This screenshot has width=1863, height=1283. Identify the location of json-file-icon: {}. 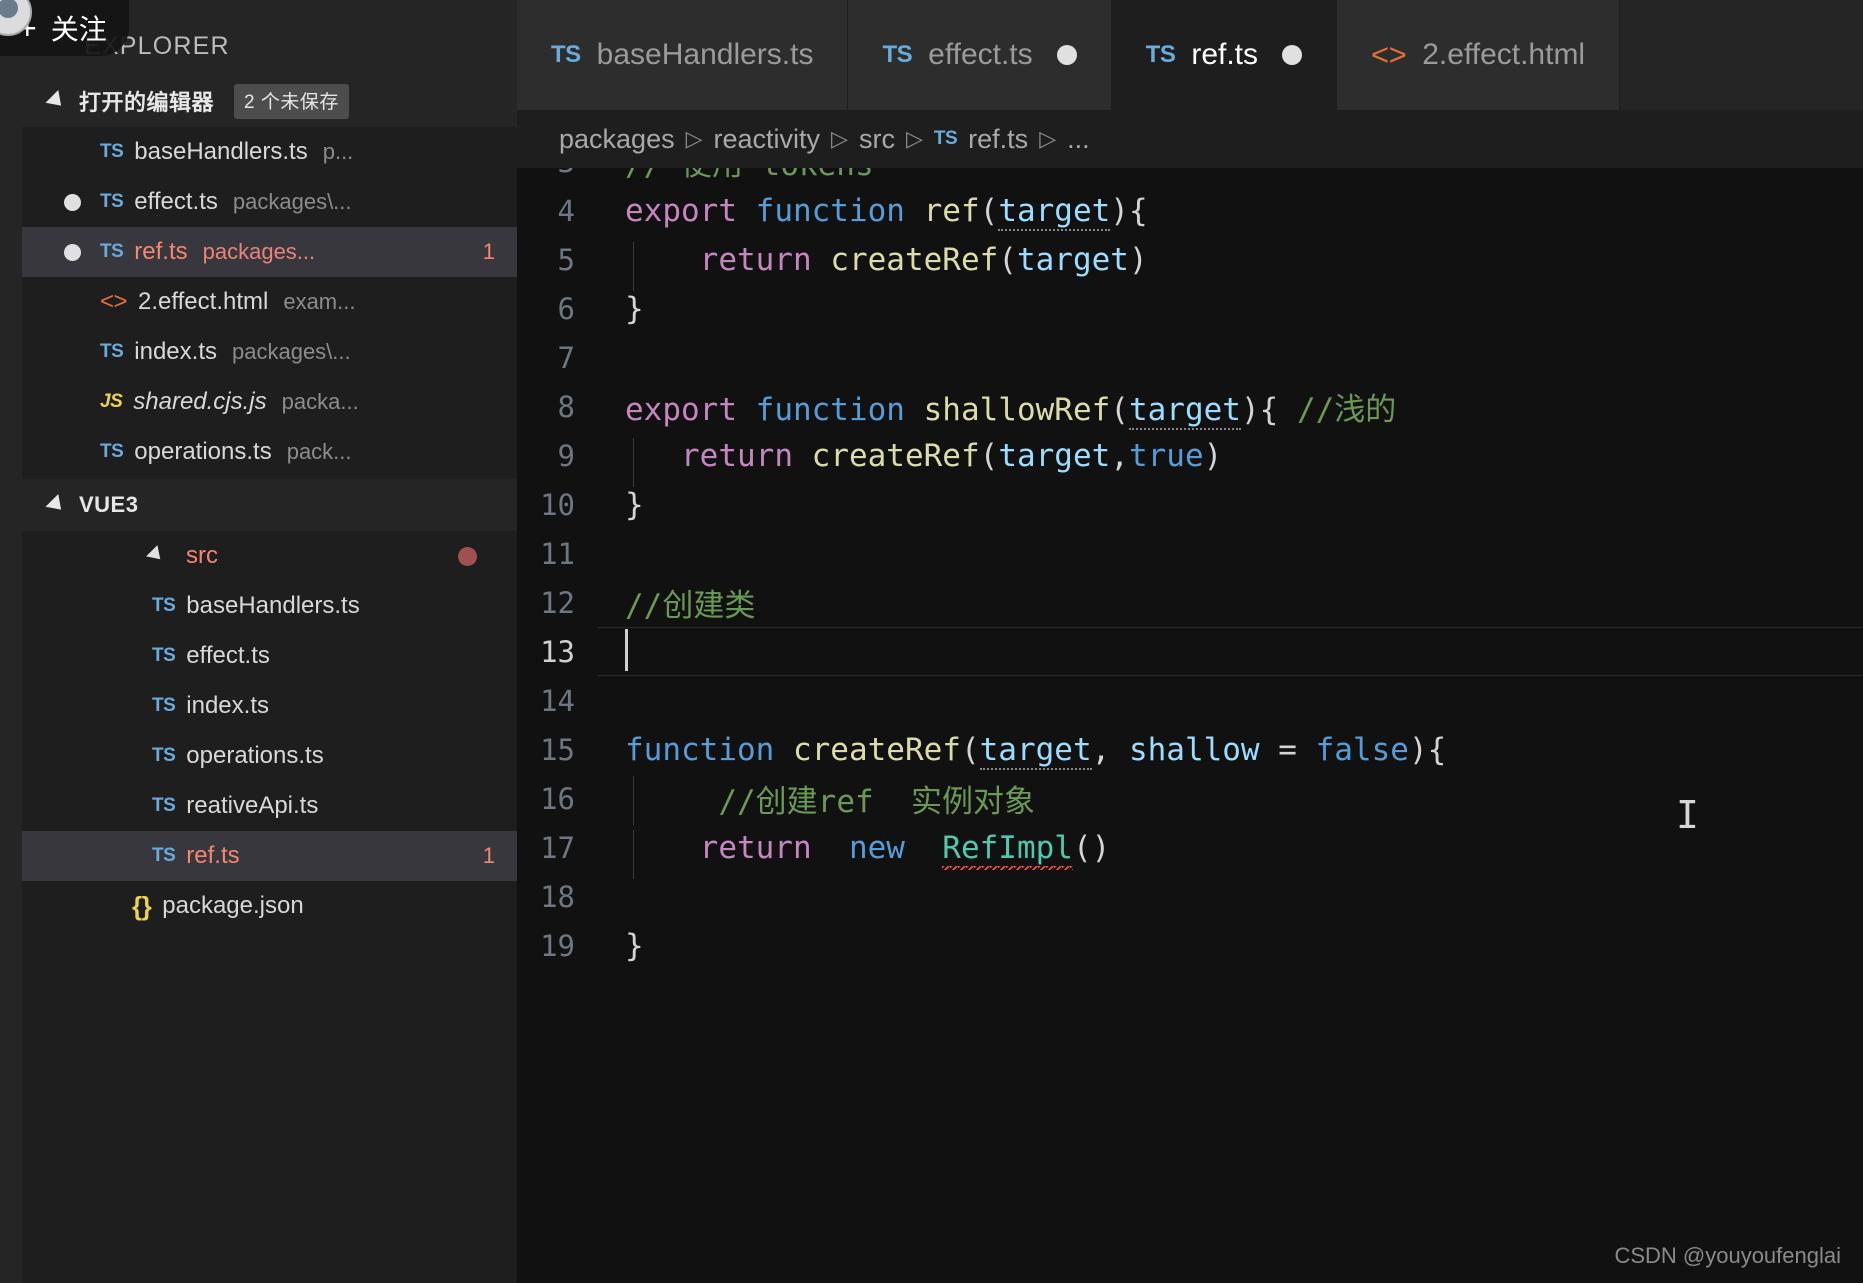
(142, 905).